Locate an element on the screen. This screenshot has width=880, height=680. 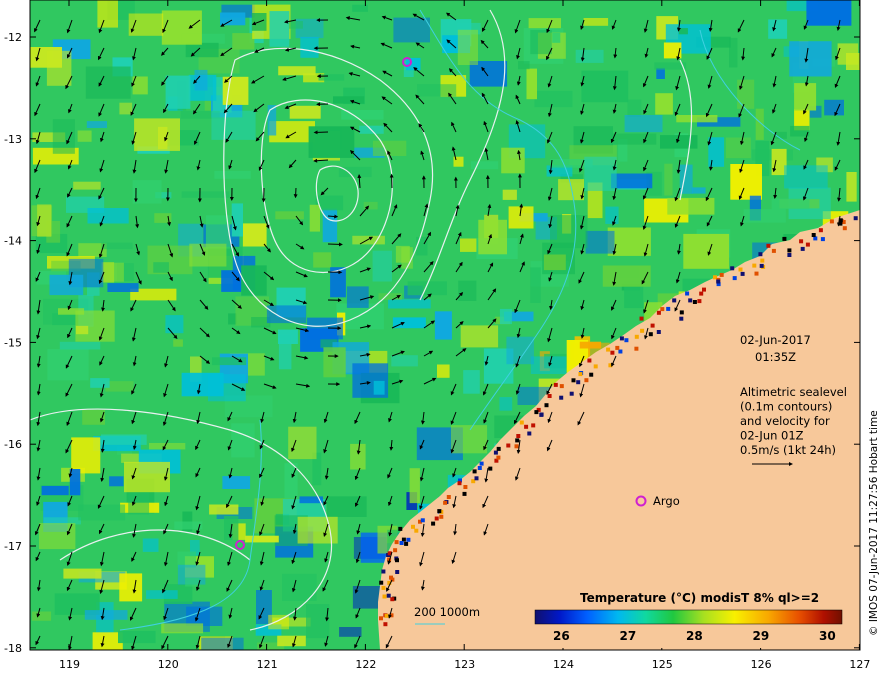
lon-tick-label: 124 is located at coordinates (563, 664).